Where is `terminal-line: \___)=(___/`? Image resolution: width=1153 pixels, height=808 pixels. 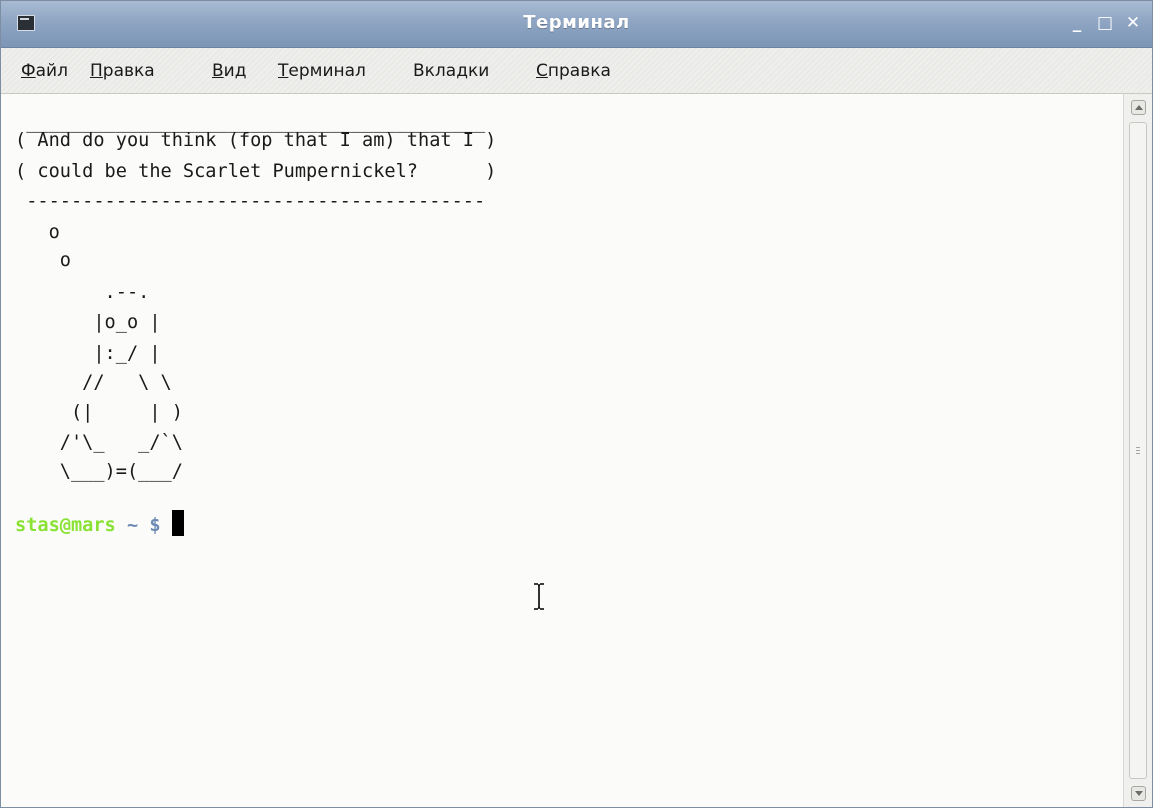 terminal-line: \___)=(___/ is located at coordinates (99, 471).